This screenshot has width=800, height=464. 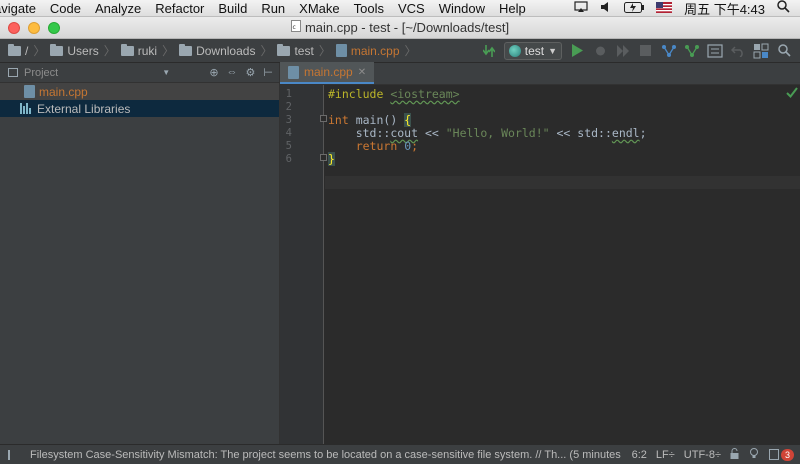 I want to click on project-view-icon, so click(x=13, y=72).